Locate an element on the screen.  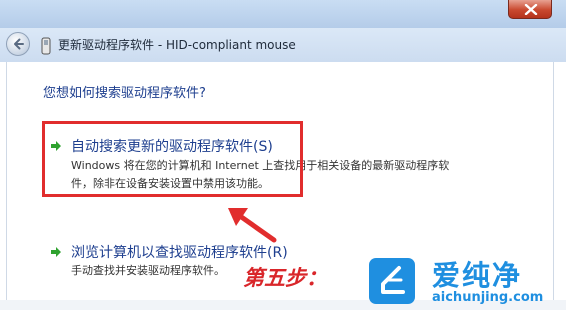
back-button is located at coordinates (18, 44).